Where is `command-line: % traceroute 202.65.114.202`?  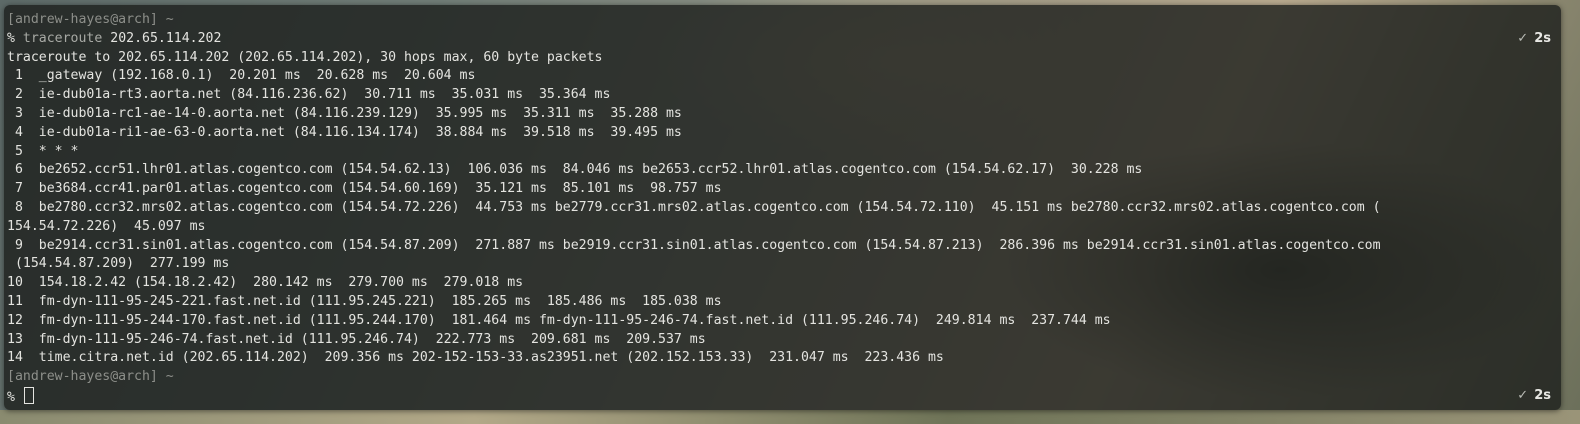 command-line: % traceroute 202.65.114.202 is located at coordinates (784, 39).